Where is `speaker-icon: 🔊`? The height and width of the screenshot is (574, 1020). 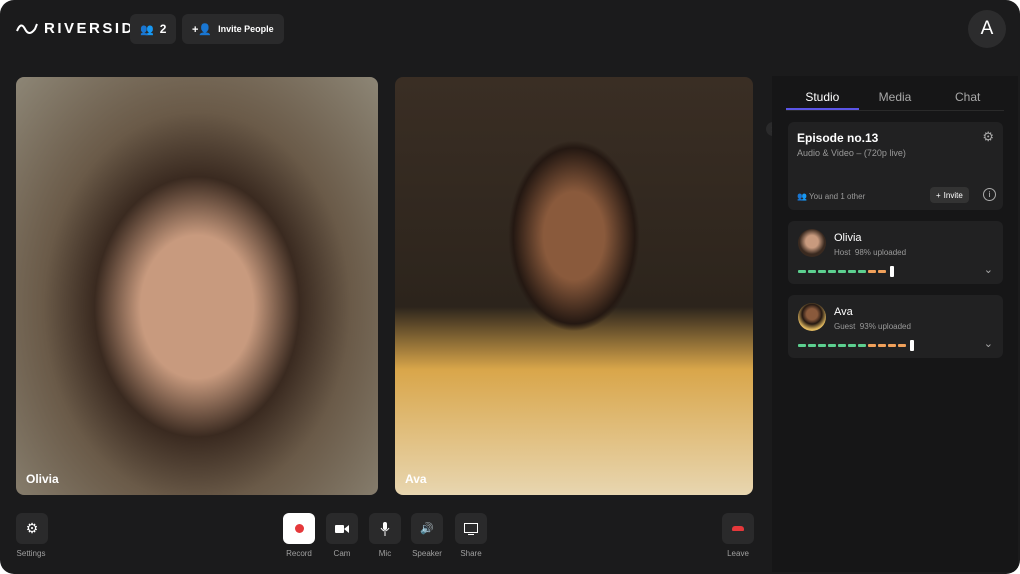 speaker-icon: 🔊 is located at coordinates (427, 529).